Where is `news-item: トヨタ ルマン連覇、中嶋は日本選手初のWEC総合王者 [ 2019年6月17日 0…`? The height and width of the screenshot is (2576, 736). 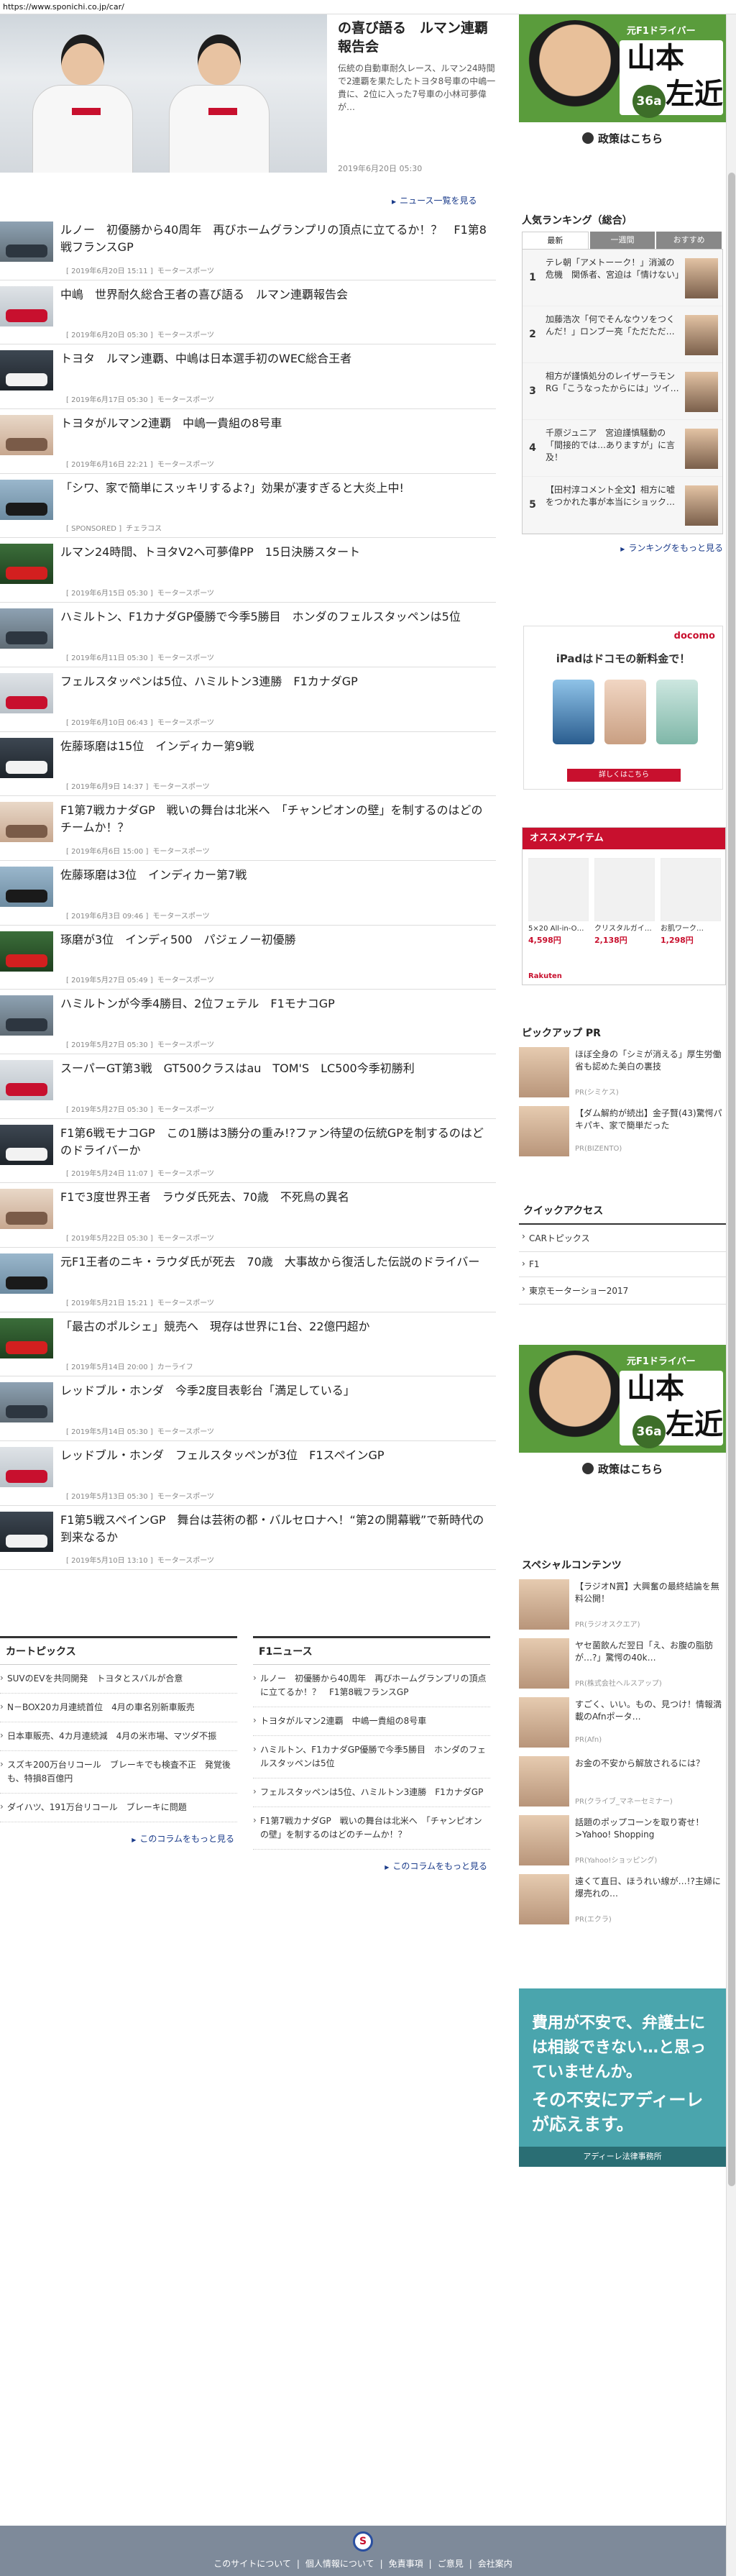
news-item: トヨタ ルマン連覇、中嶋は日本選手初のWEC総合王者 [ 2019年6月17日 0… is located at coordinates (248, 377).